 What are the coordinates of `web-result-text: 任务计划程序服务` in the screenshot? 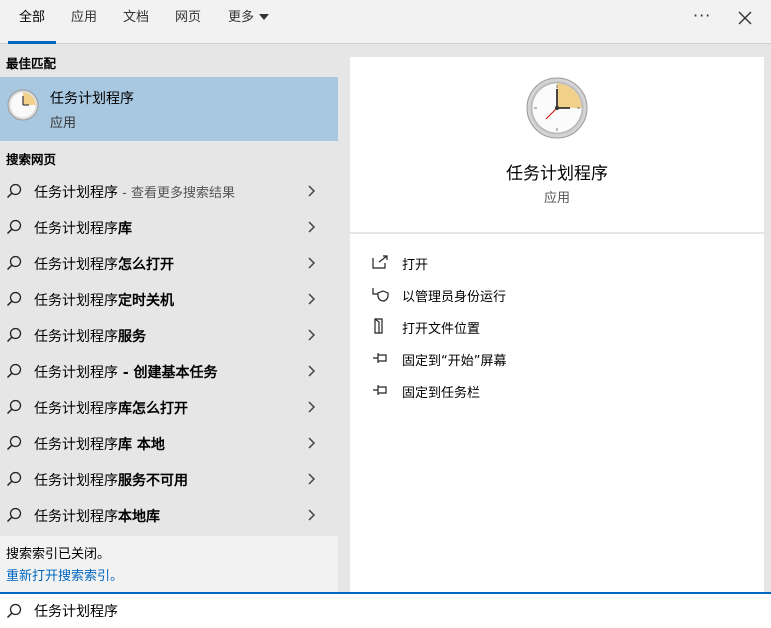 It's located at (90, 336).